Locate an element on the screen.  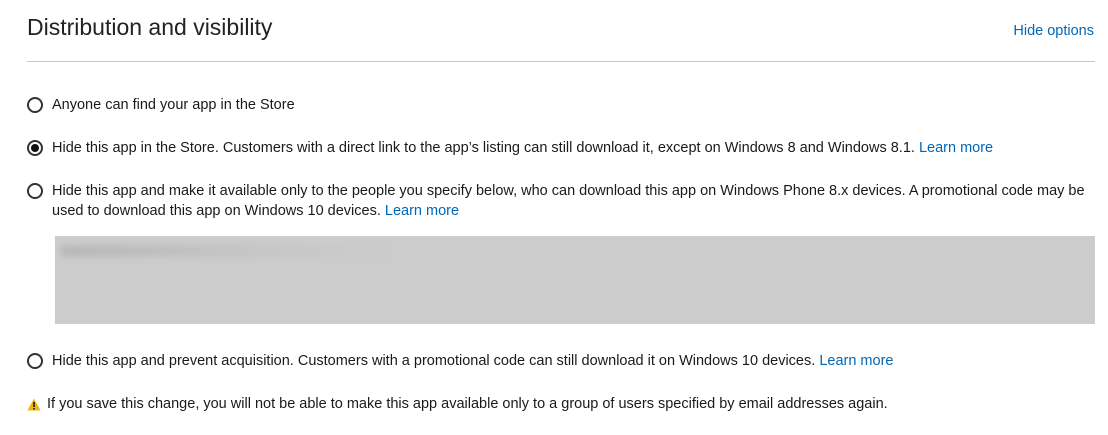
hide-options-link: Hide options is located at coordinates (1053, 31).